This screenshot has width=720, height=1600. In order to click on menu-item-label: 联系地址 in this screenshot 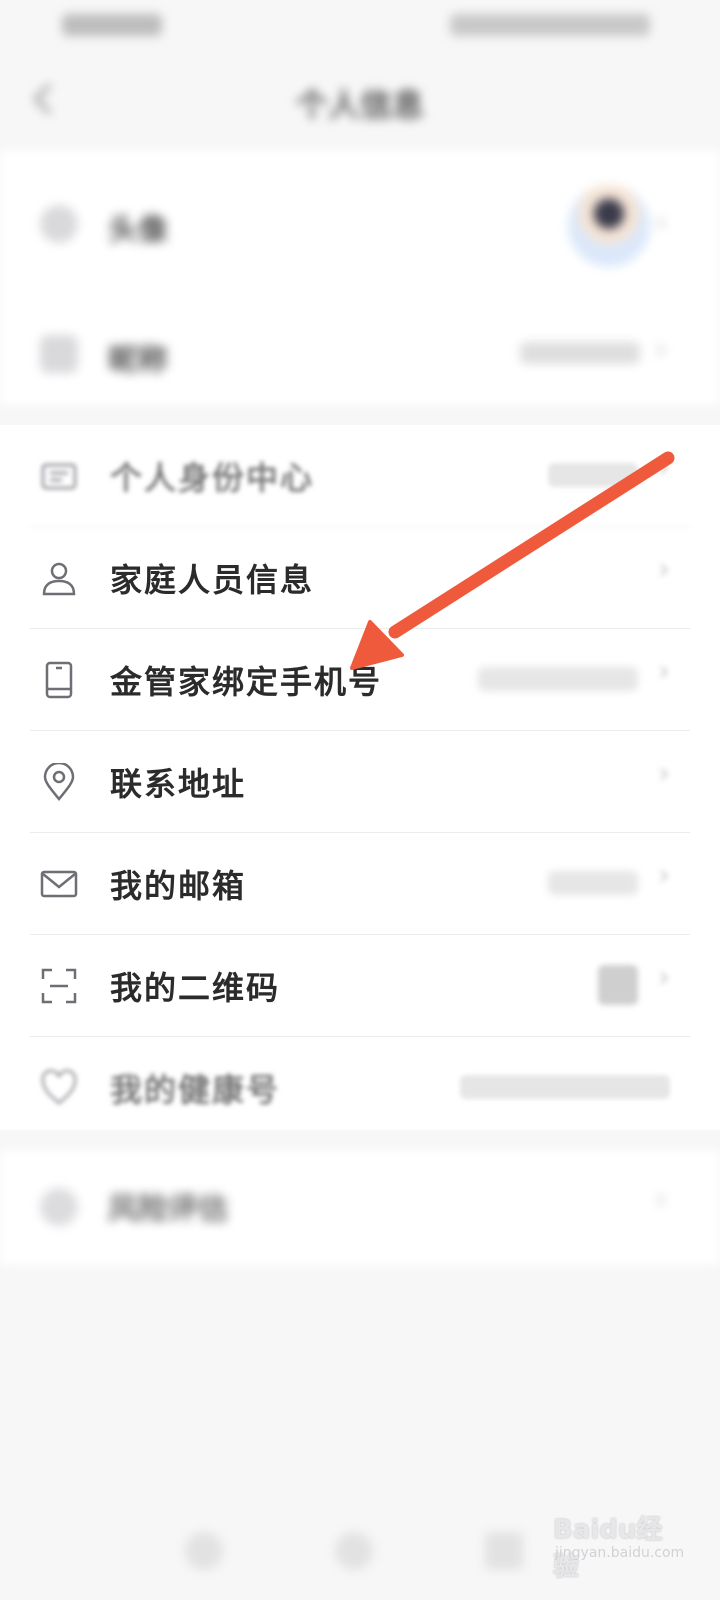, I will do `click(178, 784)`.